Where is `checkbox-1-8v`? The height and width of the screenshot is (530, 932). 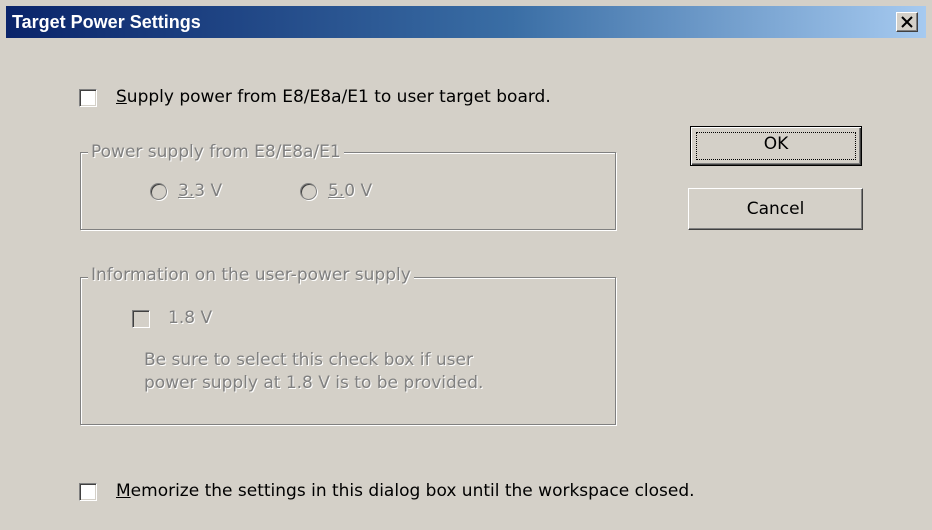 checkbox-1-8v is located at coordinates (141, 319).